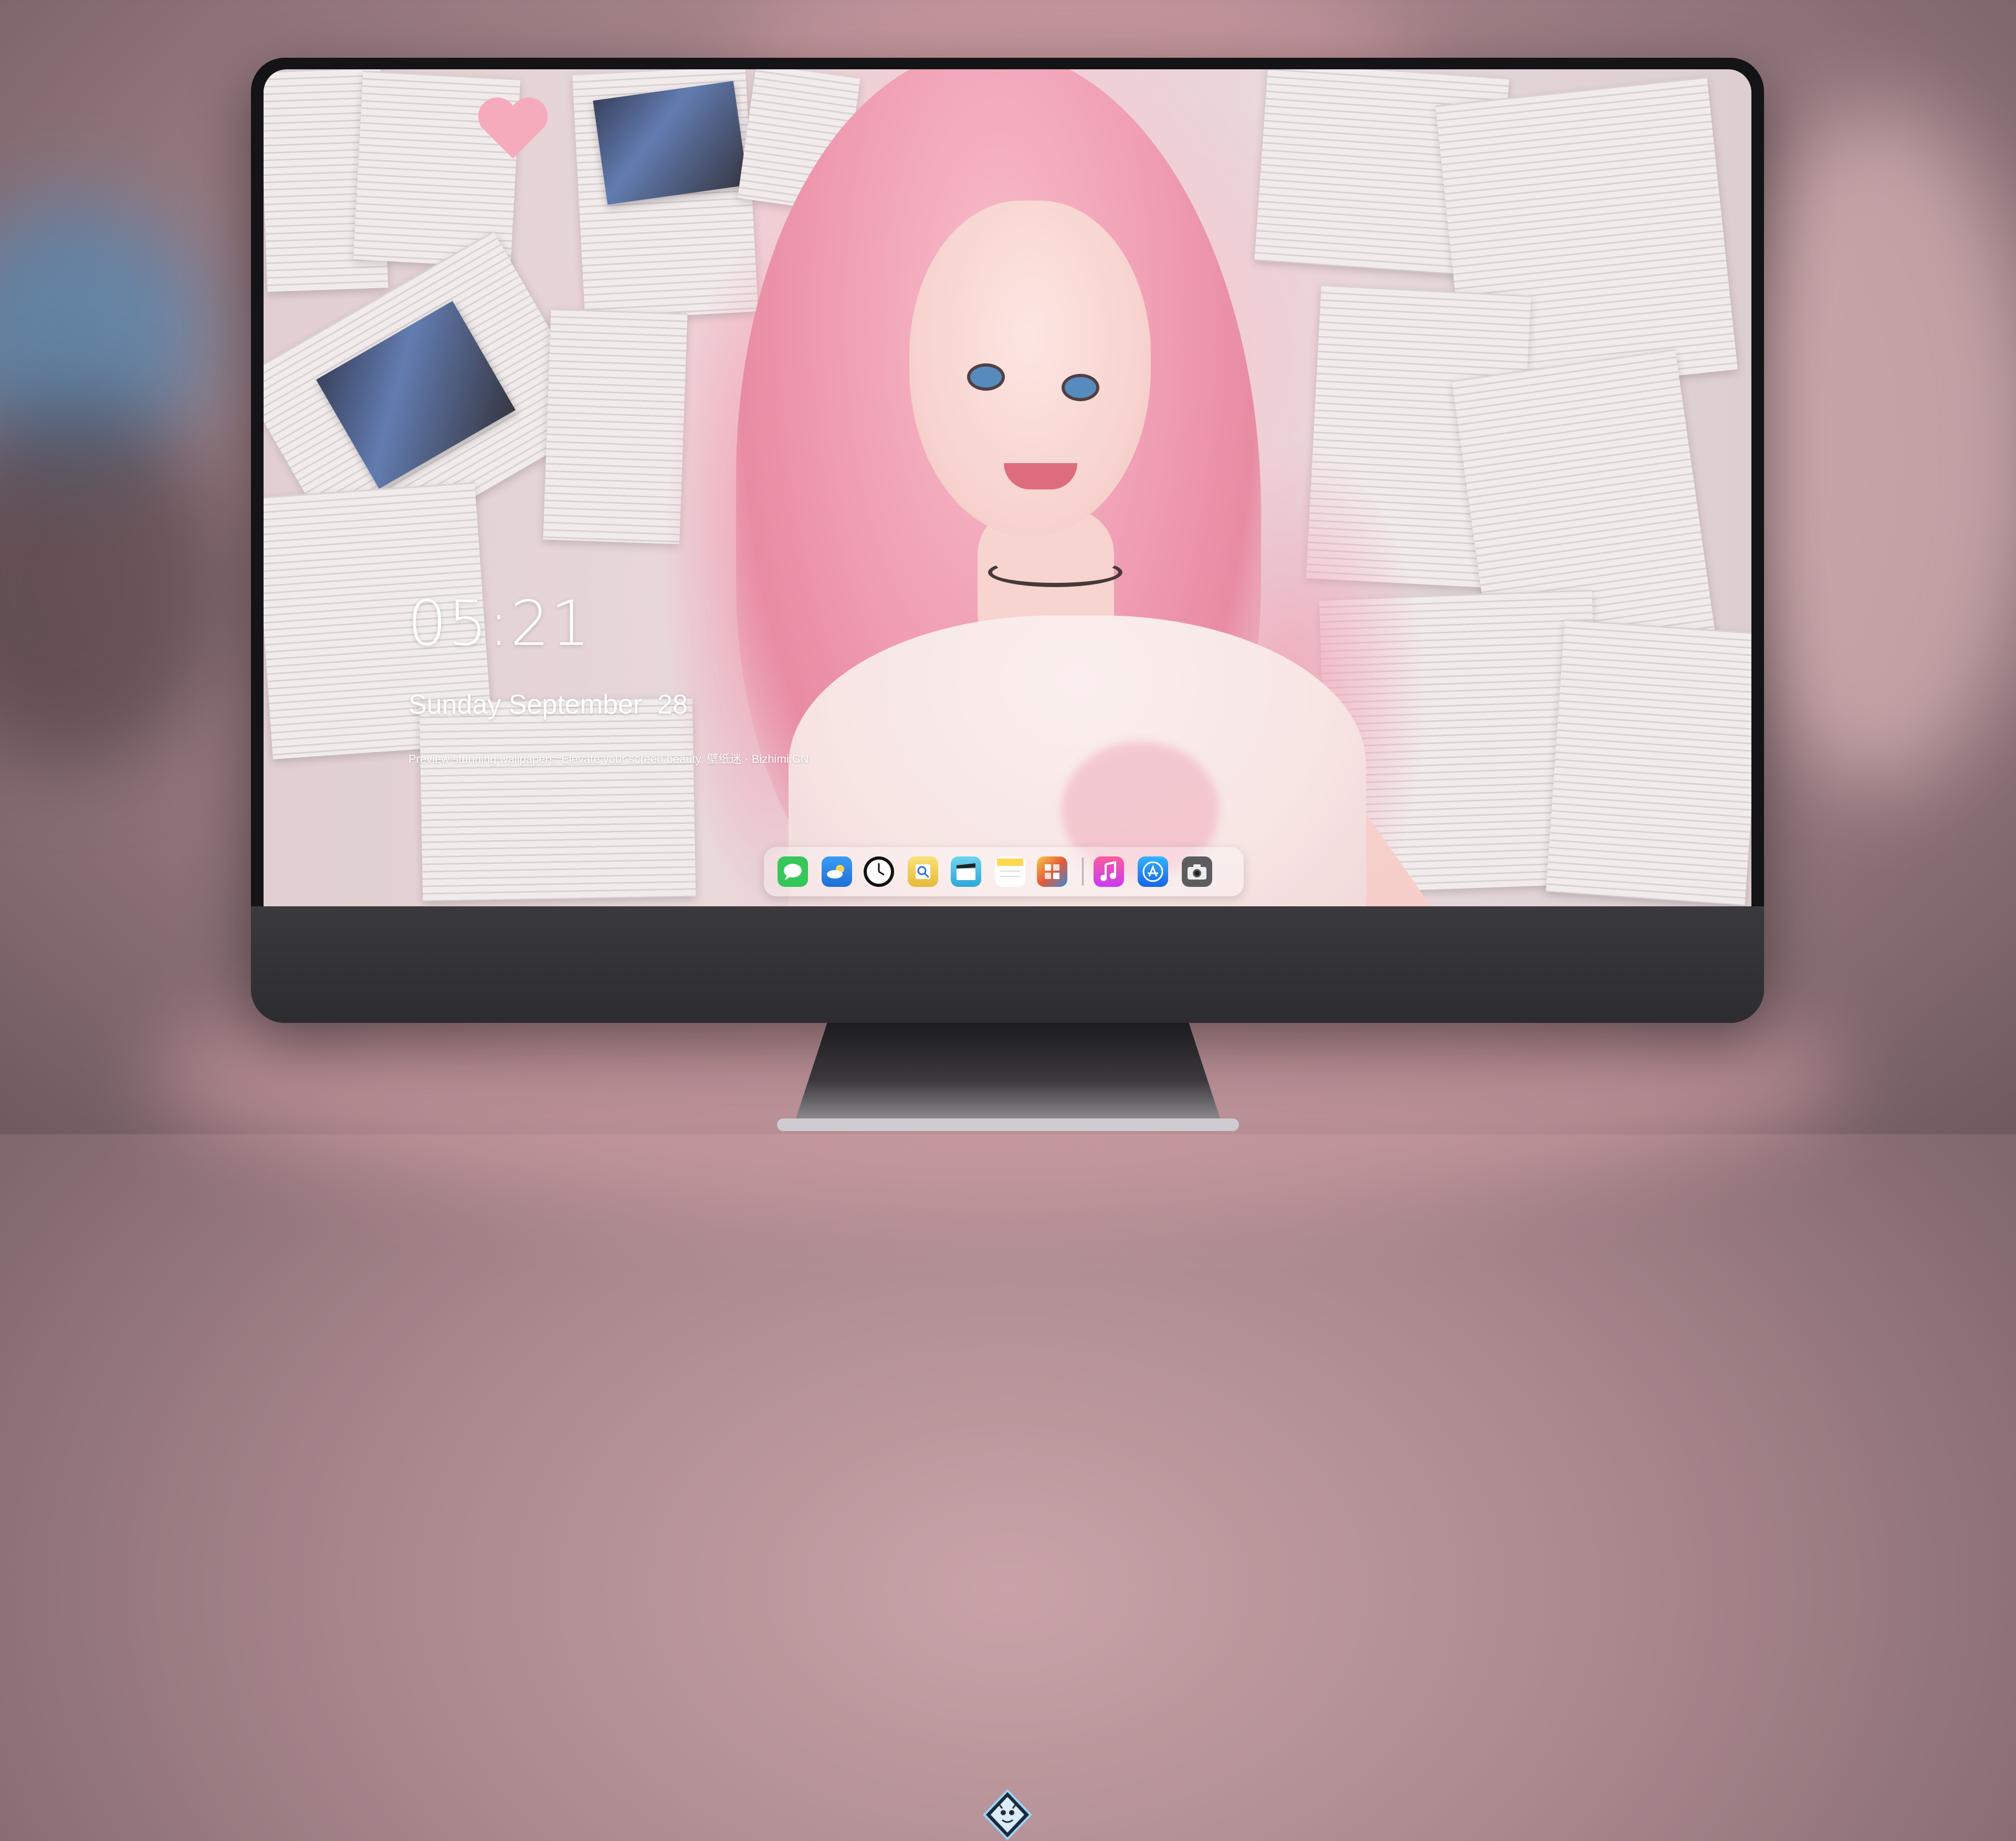 The image size is (2016, 1841). Describe the element at coordinates (923, 871) in the screenshot. I see `preview-icon` at that location.